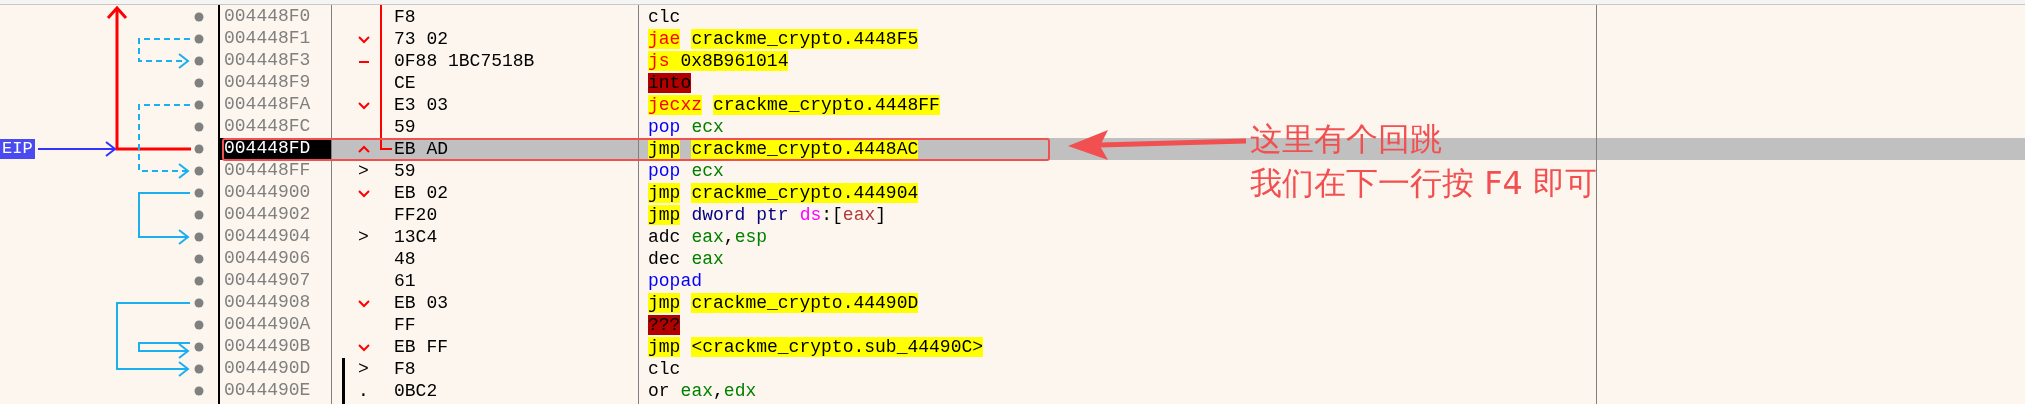 Image resolution: width=2025 pixels, height=404 pixels. I want to click on instruction-text: or eax,edx, so click(702, 391).